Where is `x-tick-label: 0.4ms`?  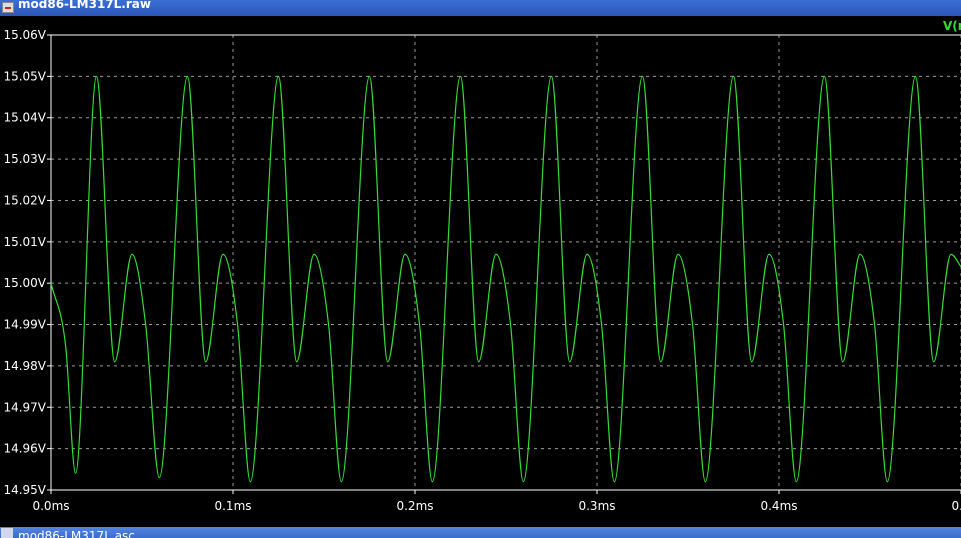 x-tick-label: 0.4ms is located at coordinates (778, 506).